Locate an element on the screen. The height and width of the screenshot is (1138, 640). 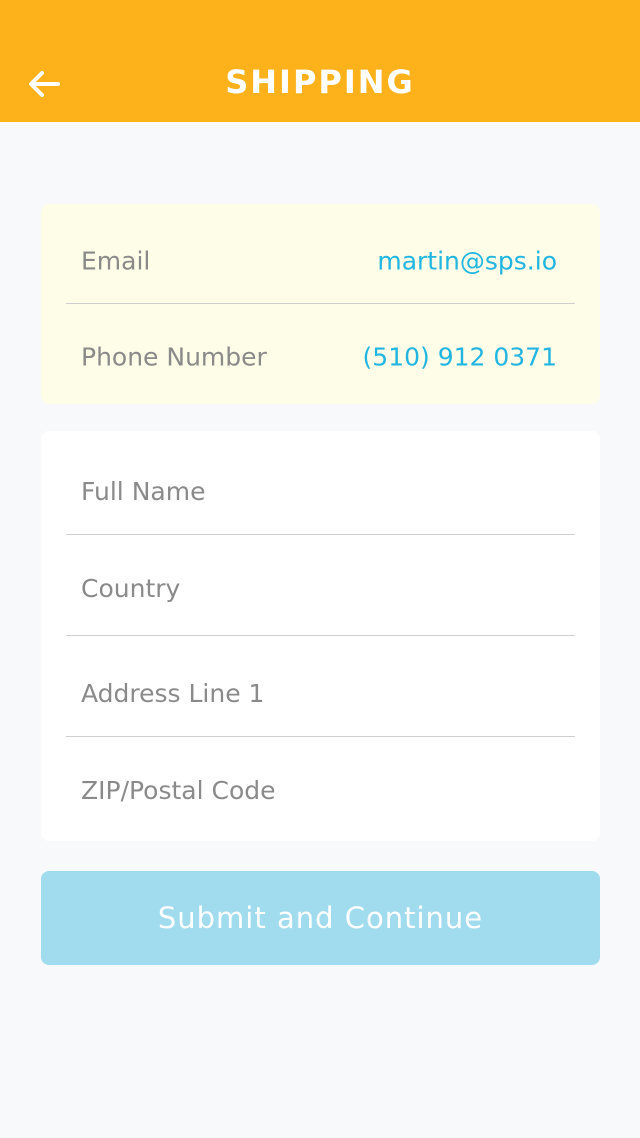
submit-and-continue-button: Submit and Continue is located at coordinates (320, 918).